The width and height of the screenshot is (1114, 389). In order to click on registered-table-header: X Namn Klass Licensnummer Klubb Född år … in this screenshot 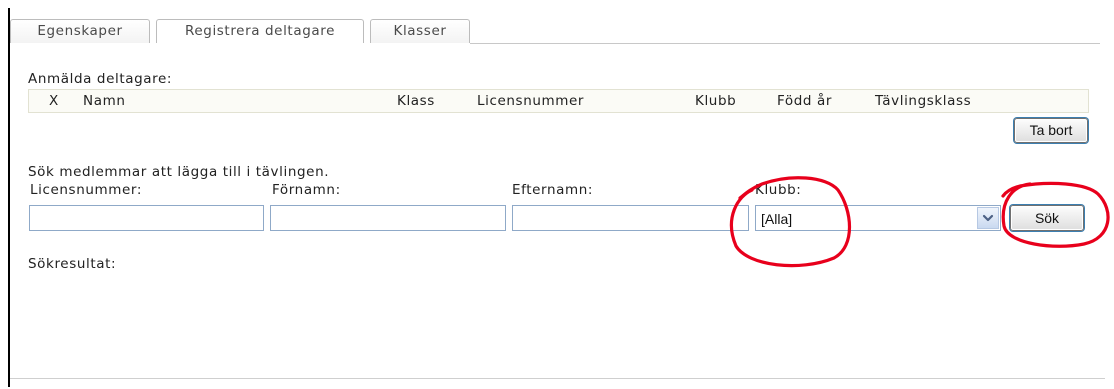, I will do `click(558, 101)`.